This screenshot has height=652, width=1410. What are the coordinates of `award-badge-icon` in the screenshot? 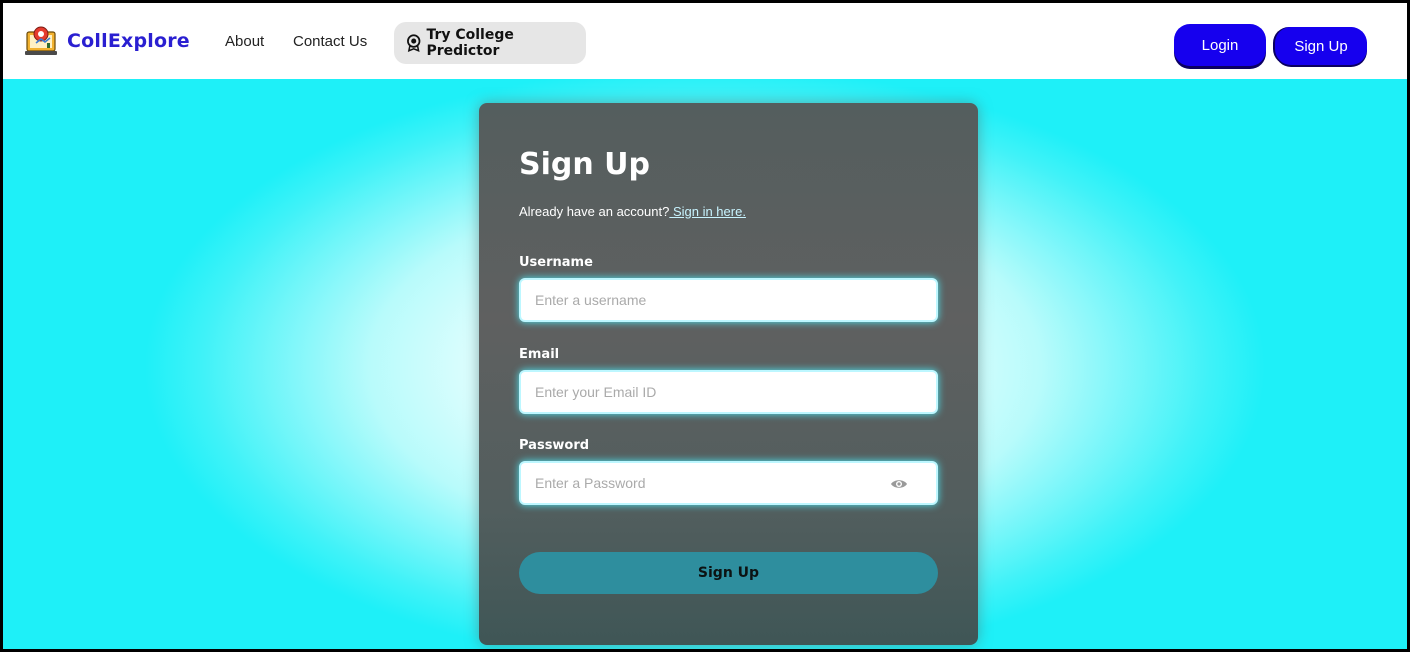 It's located at (414, 43).